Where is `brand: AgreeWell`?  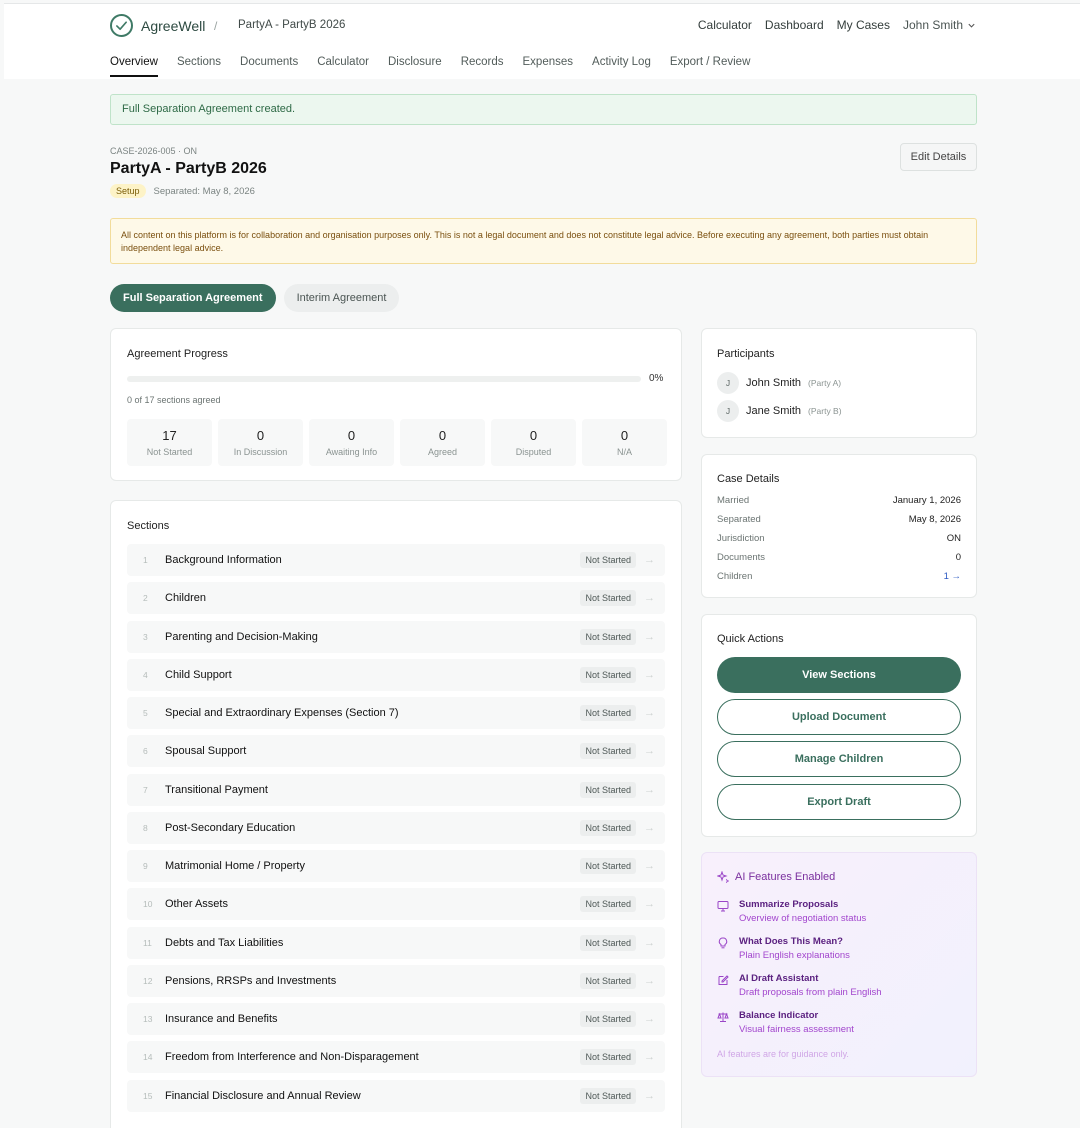 brand: AgreeWell is located at coordinates (157, 25).